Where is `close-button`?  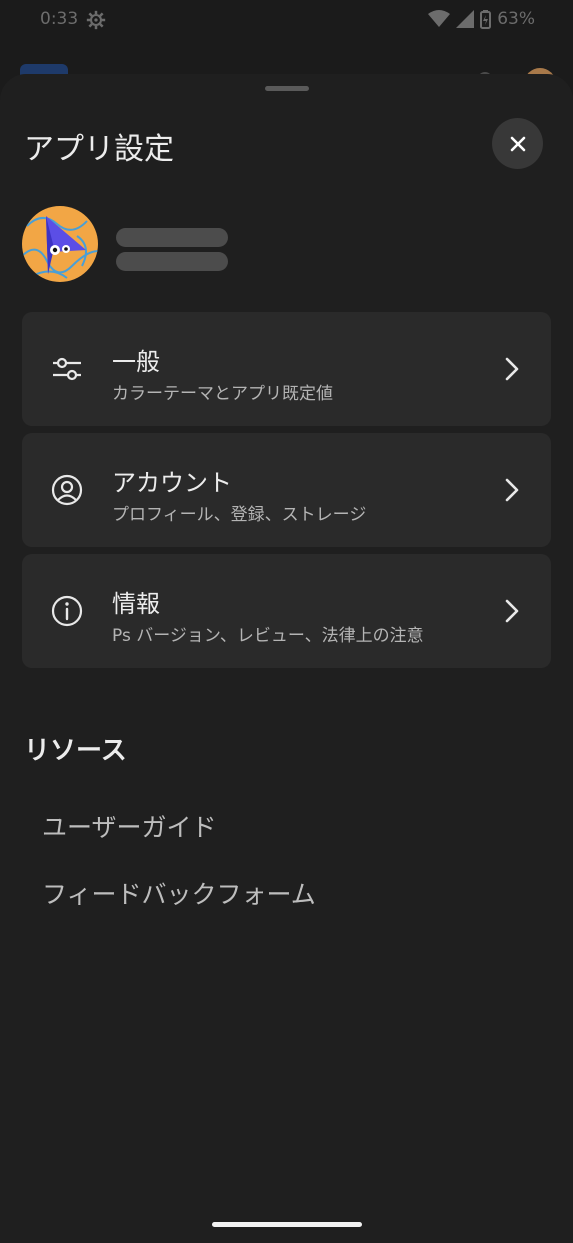 close-button is located at coordinates (517, 143).